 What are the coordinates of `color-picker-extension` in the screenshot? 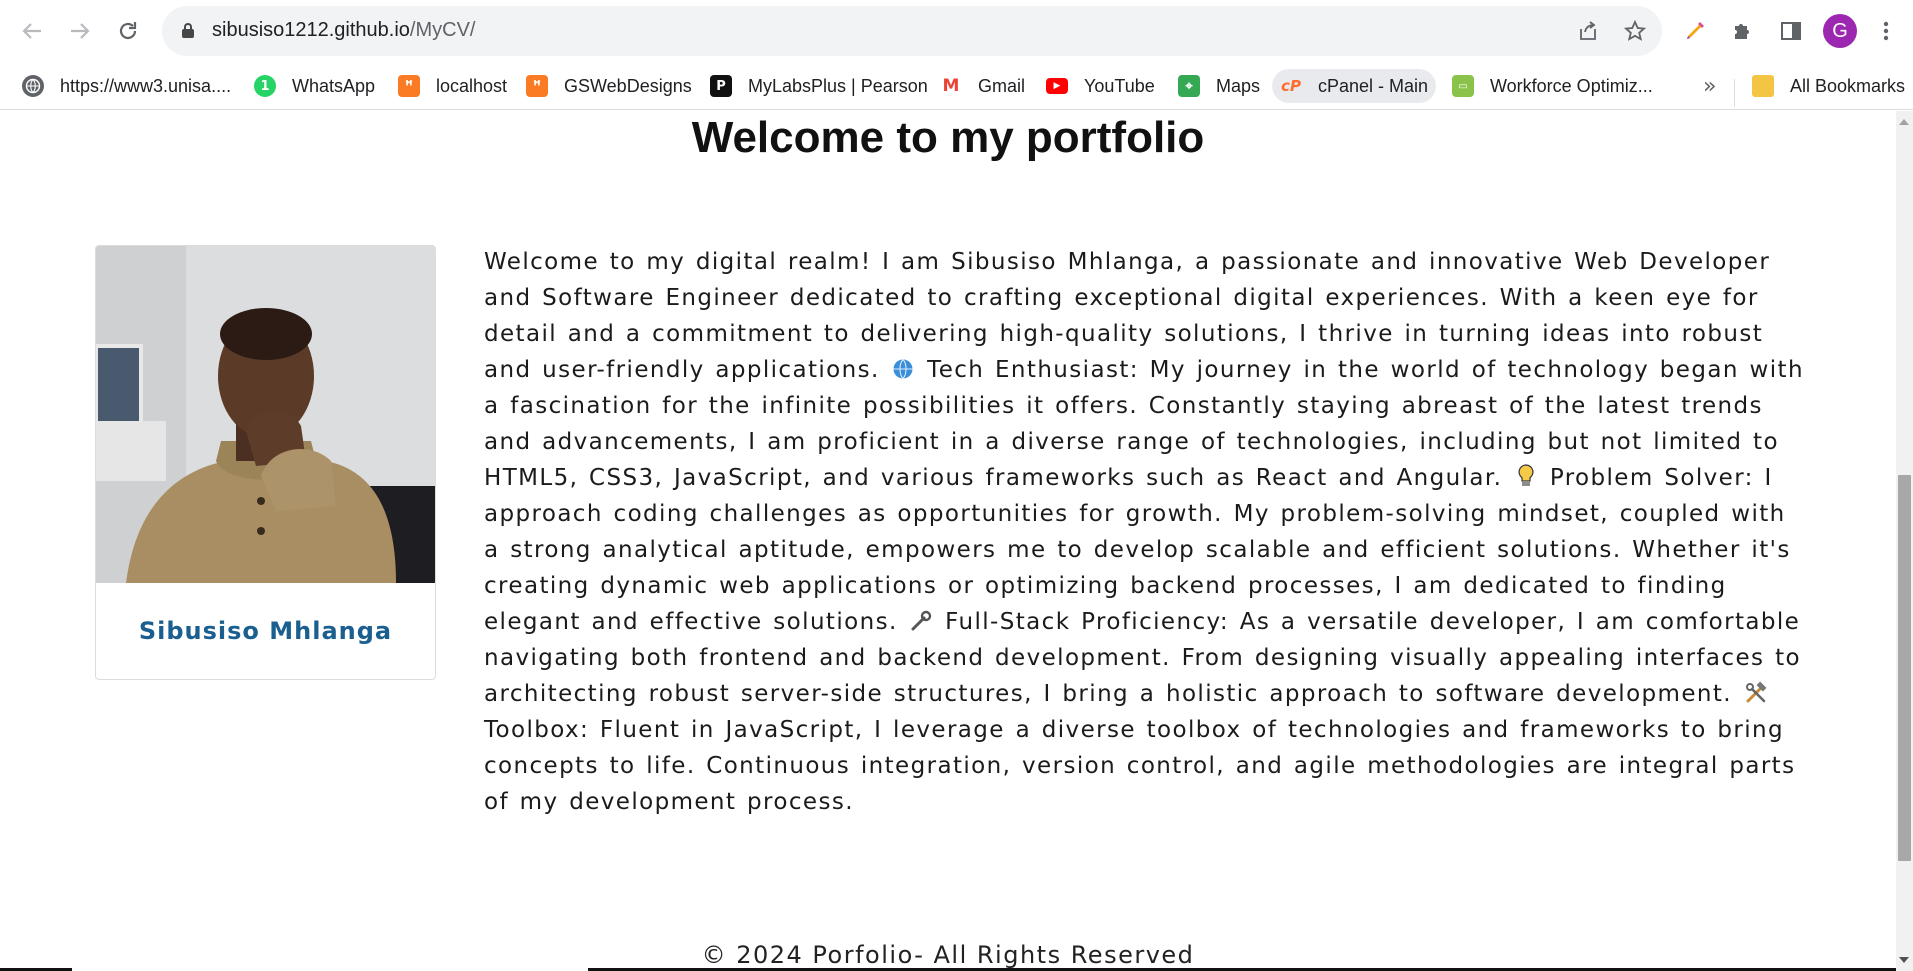 It's located at (1695, 31).